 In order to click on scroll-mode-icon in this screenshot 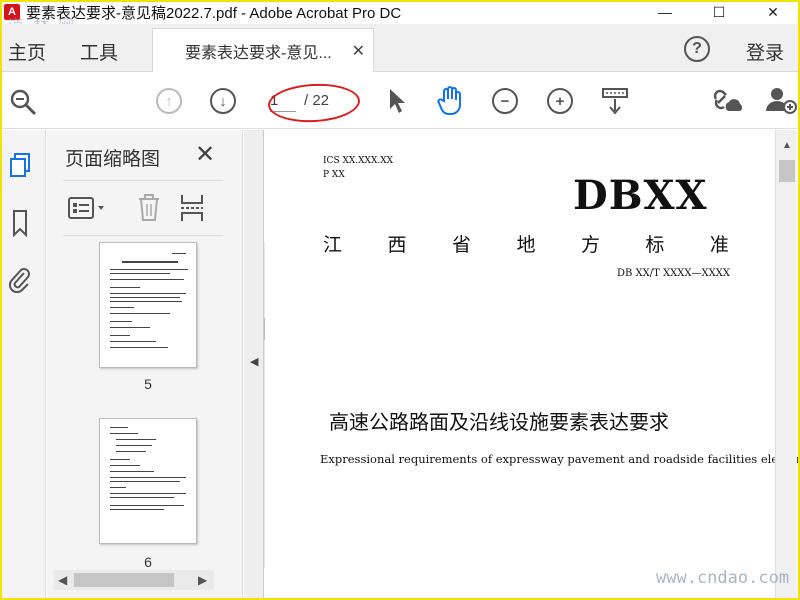, I will do `click(615, 101)`.